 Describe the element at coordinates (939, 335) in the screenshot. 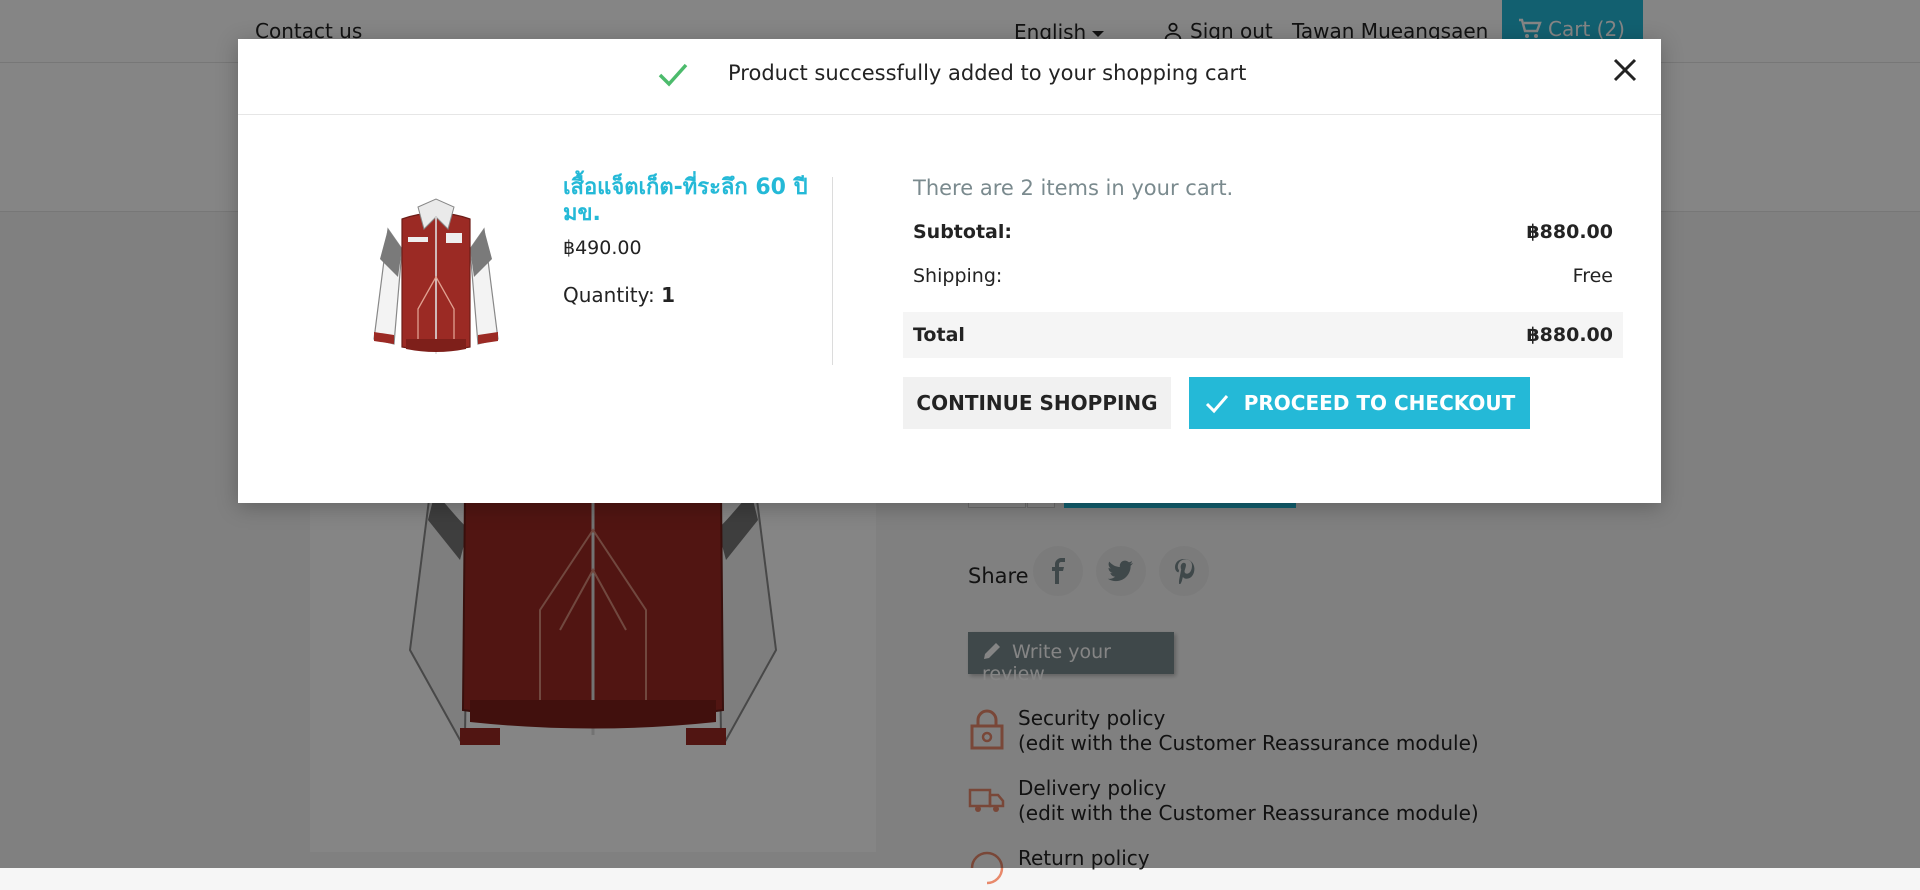

I see `total-label: Total` at that location.